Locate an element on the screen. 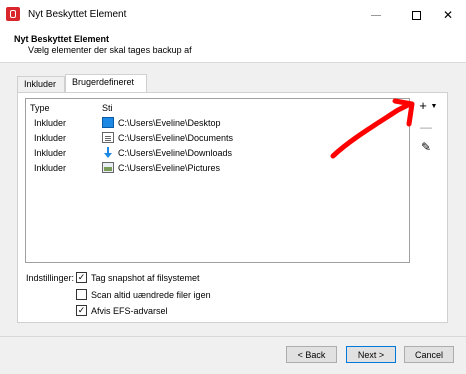  pencil-icon: ✎ is located at coordinates (426, 147).